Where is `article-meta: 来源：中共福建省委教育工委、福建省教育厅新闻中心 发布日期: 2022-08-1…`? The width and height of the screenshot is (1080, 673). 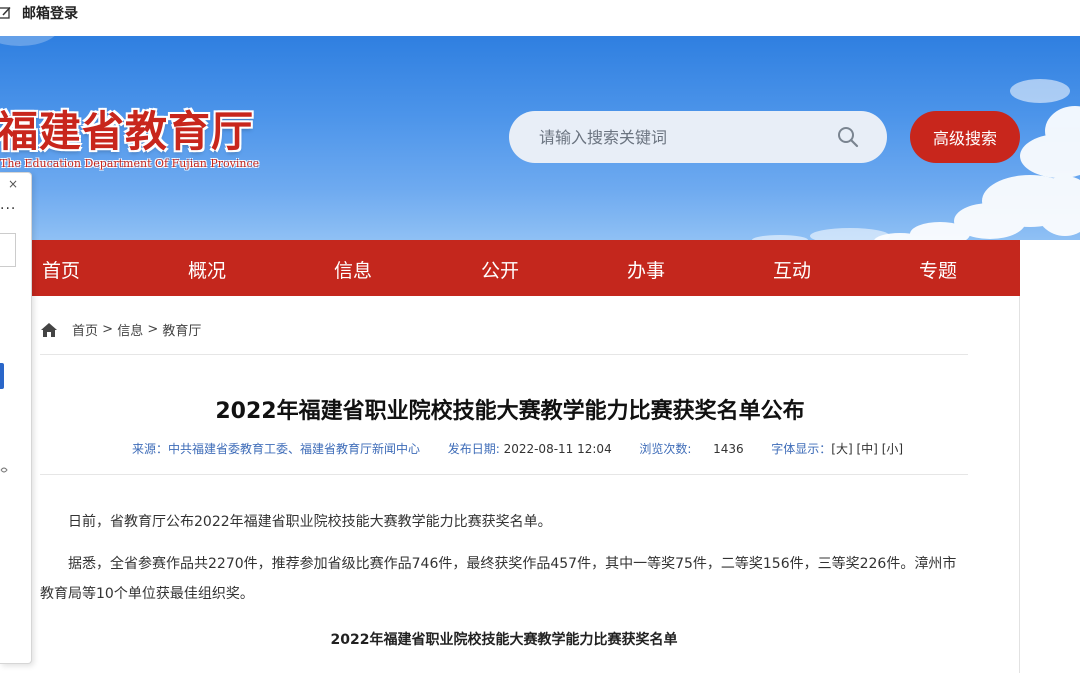 article-meta: 来源：中共福建省委教育工委、福建省教育厅新闻中心 发布日期: 2022-08-1… is located at coordinates (517, 448).